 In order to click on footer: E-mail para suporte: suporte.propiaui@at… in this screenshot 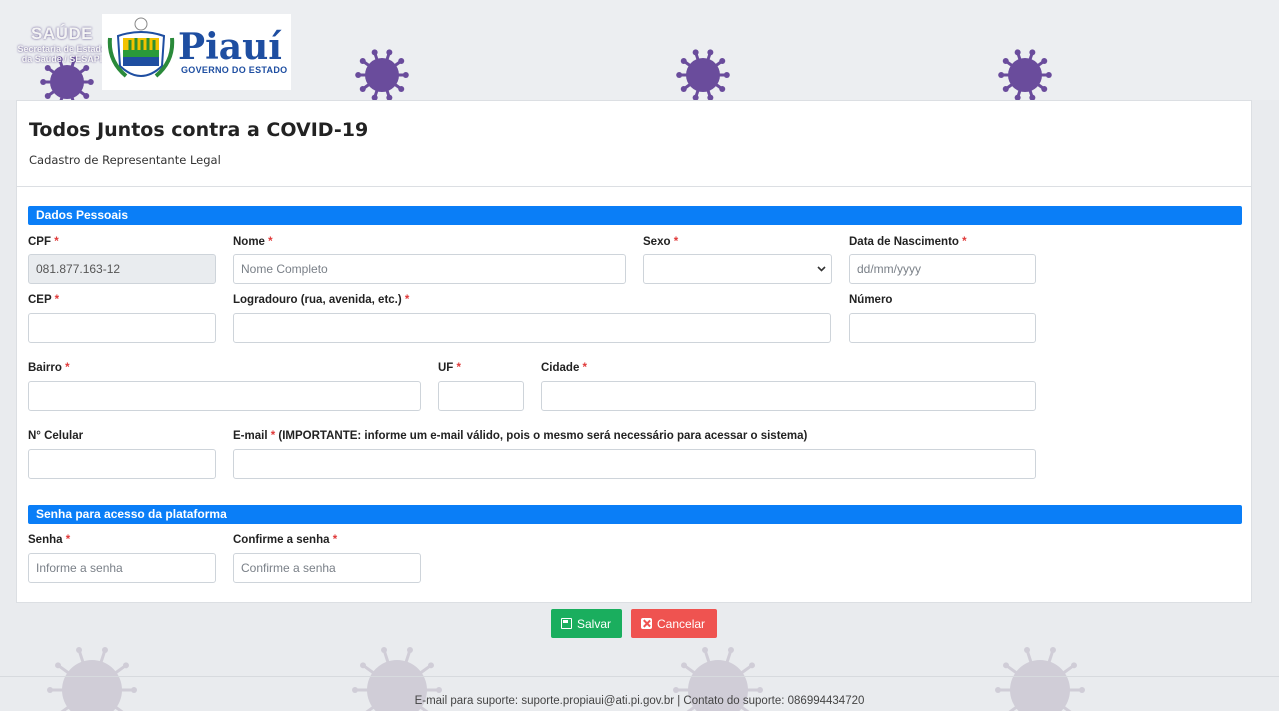, I will do `click(639, 693)`.